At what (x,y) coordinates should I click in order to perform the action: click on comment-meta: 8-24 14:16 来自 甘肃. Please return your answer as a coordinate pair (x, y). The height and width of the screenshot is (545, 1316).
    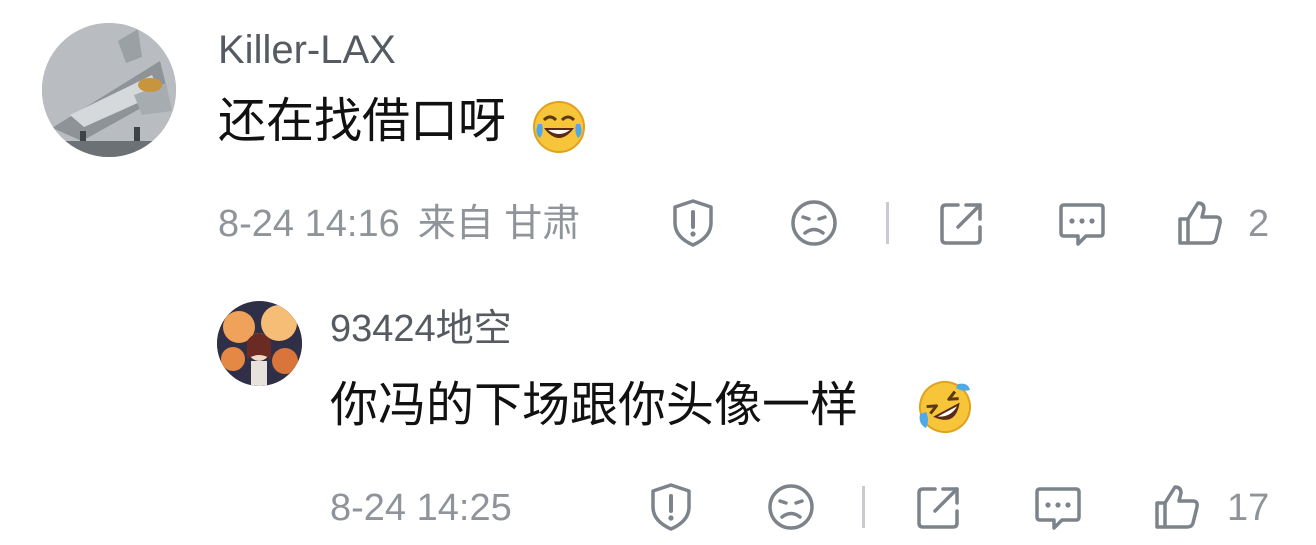
    Looking at the image, I should click on (399, 224).